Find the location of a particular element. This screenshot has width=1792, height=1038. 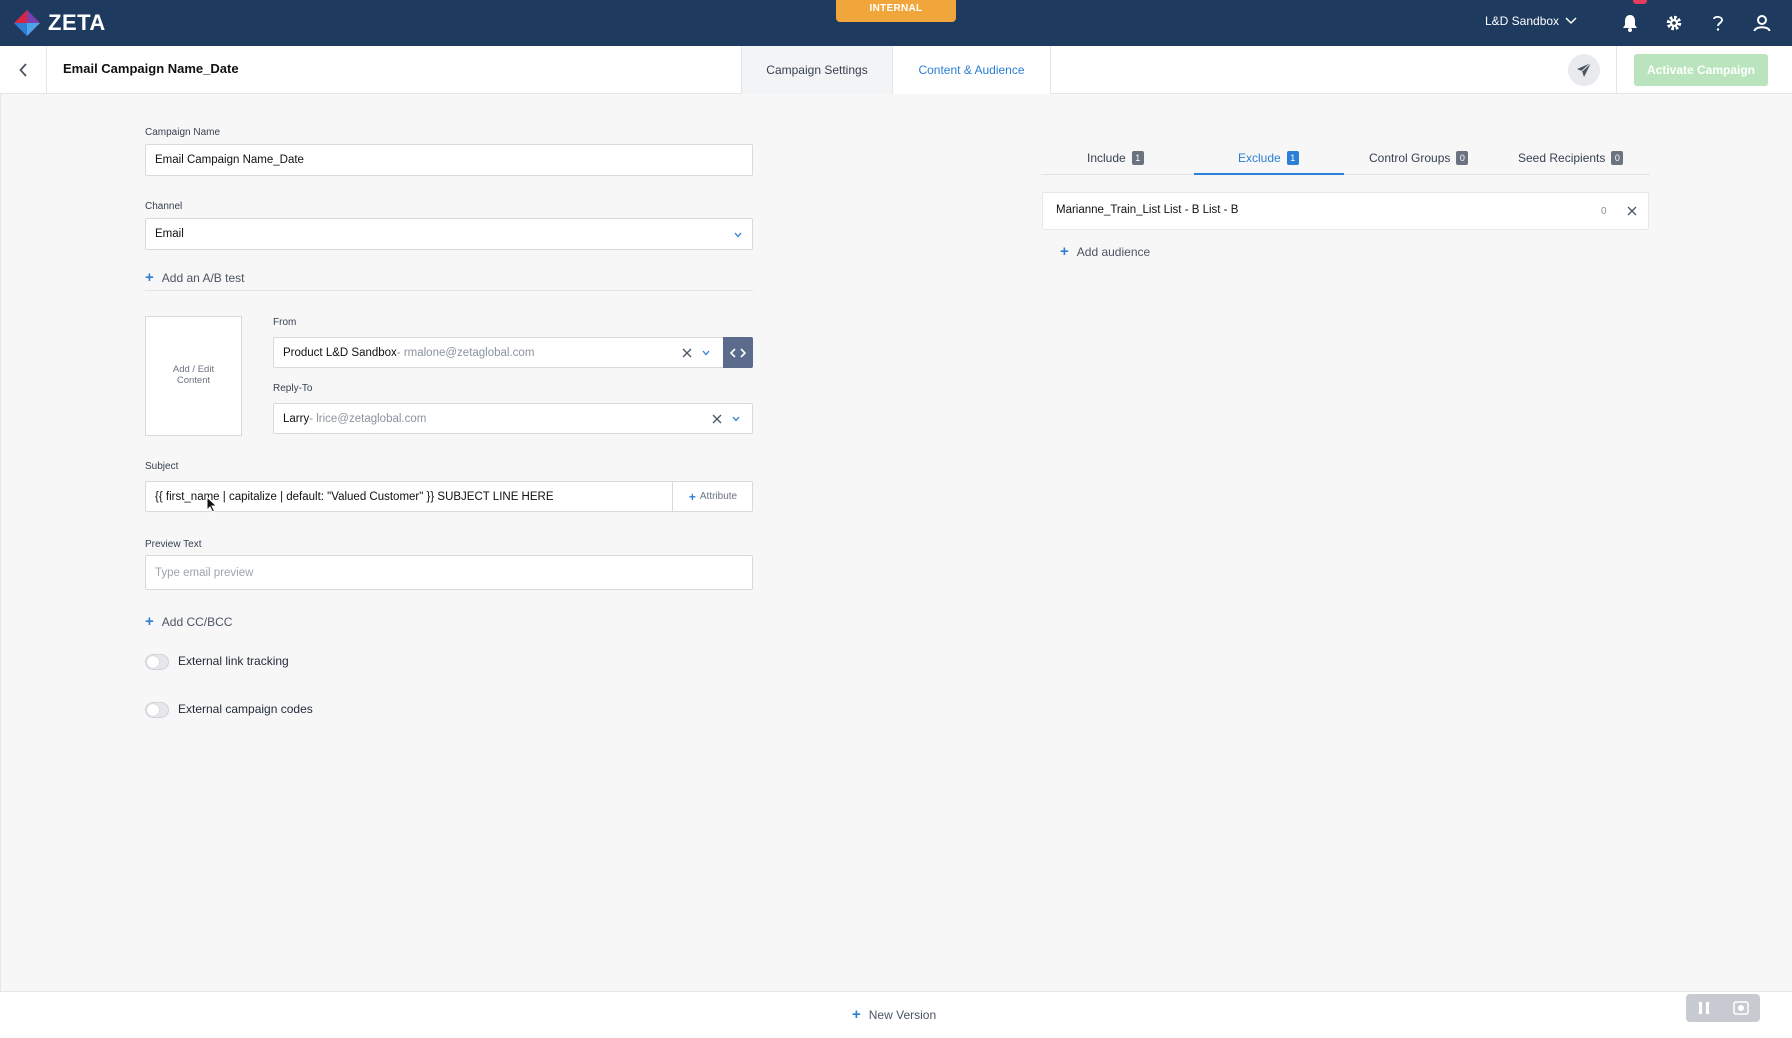

attribute-label: Attribute is located at coordinates (718, 496).